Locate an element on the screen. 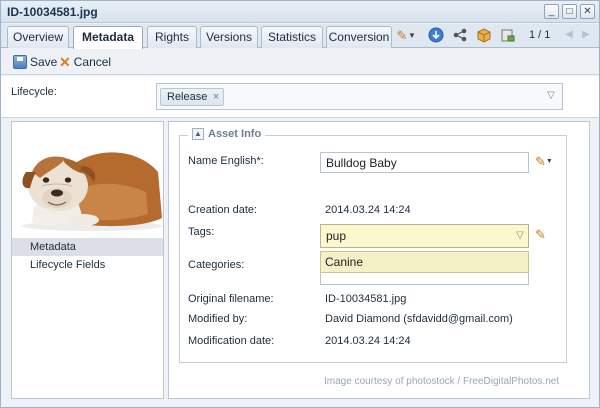 This screenshot has width=600, height=408. asset-info-title: Asset Info is located at coordinates (235, 134).